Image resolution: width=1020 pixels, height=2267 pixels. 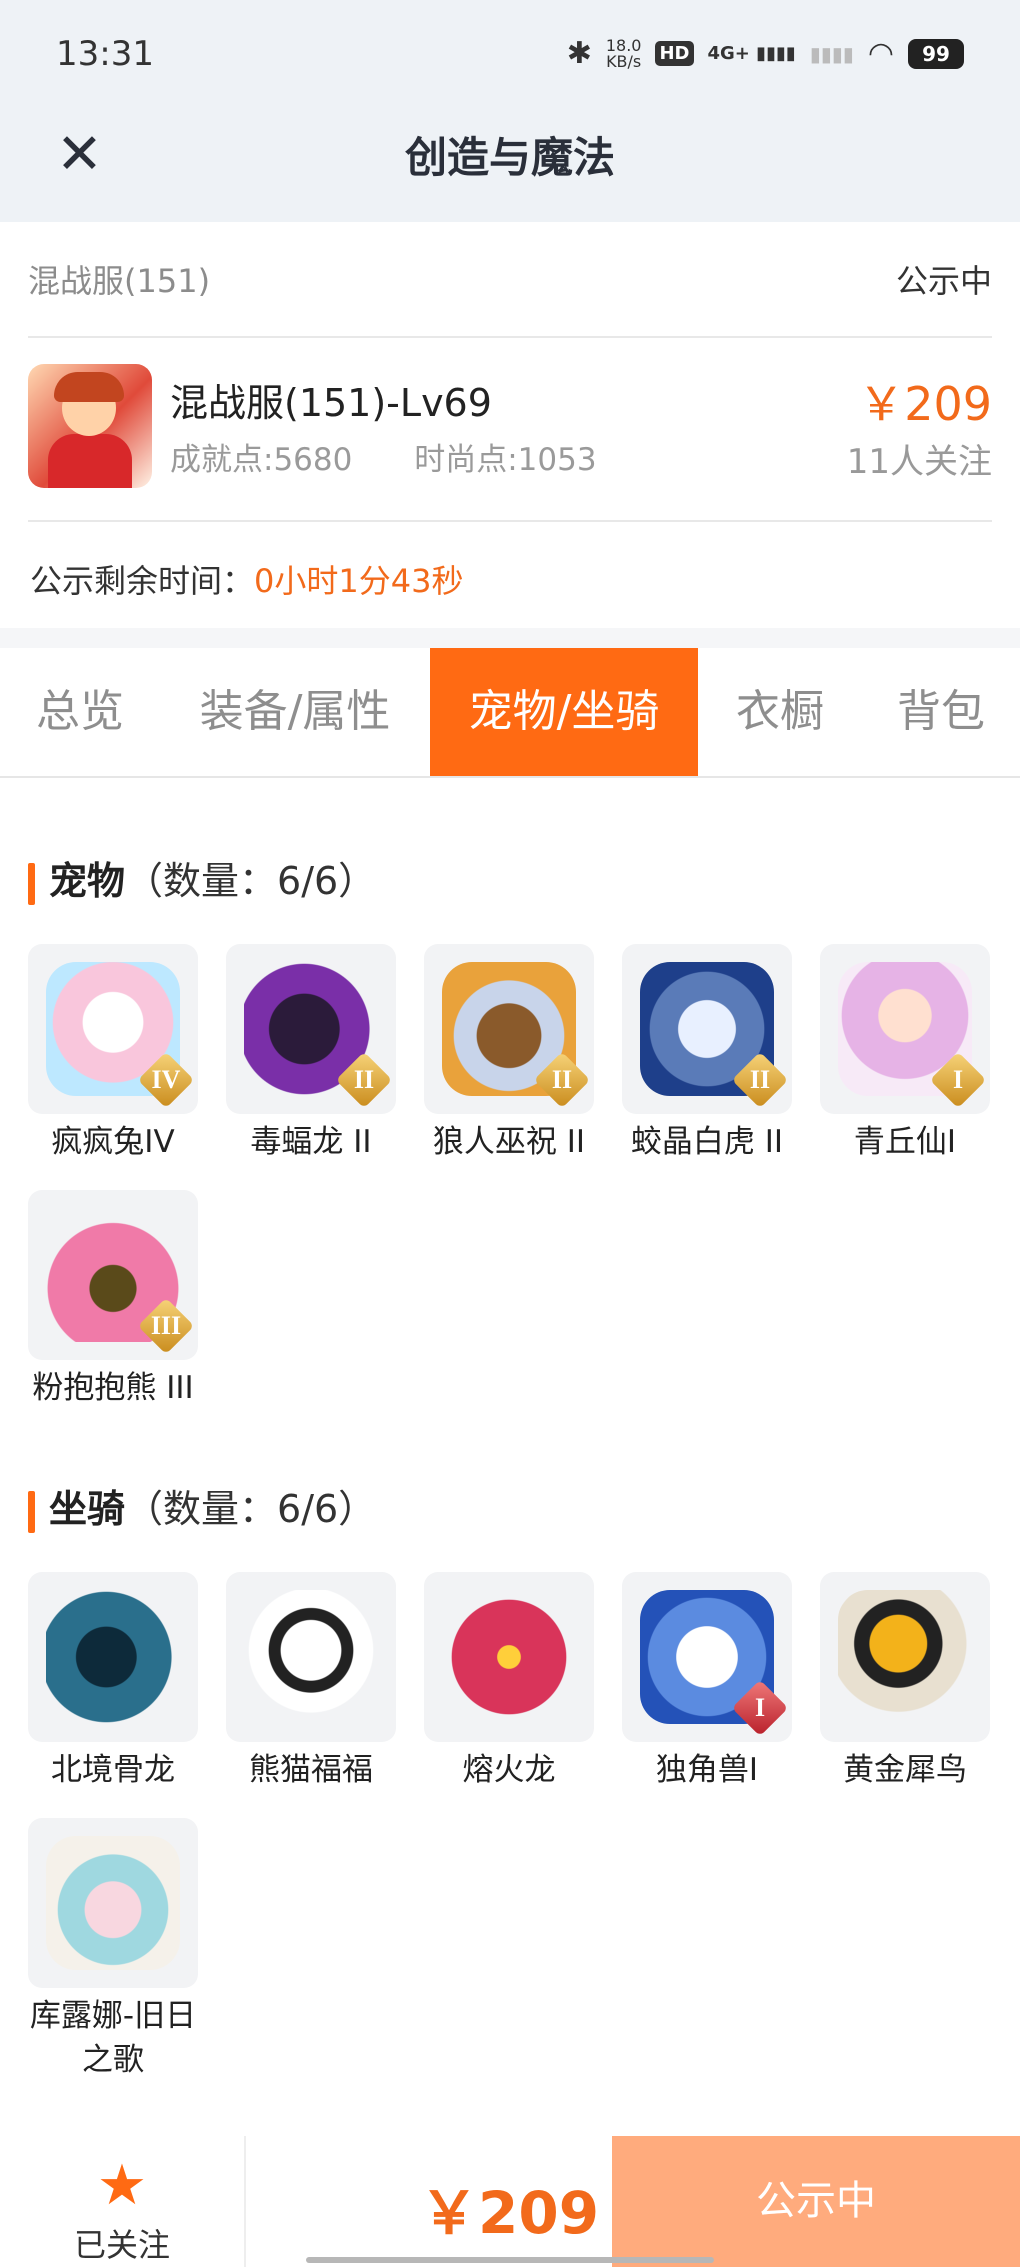 I want to click on mount-name: 库露娜-旧日之歌, so click(x=113, y=2038).